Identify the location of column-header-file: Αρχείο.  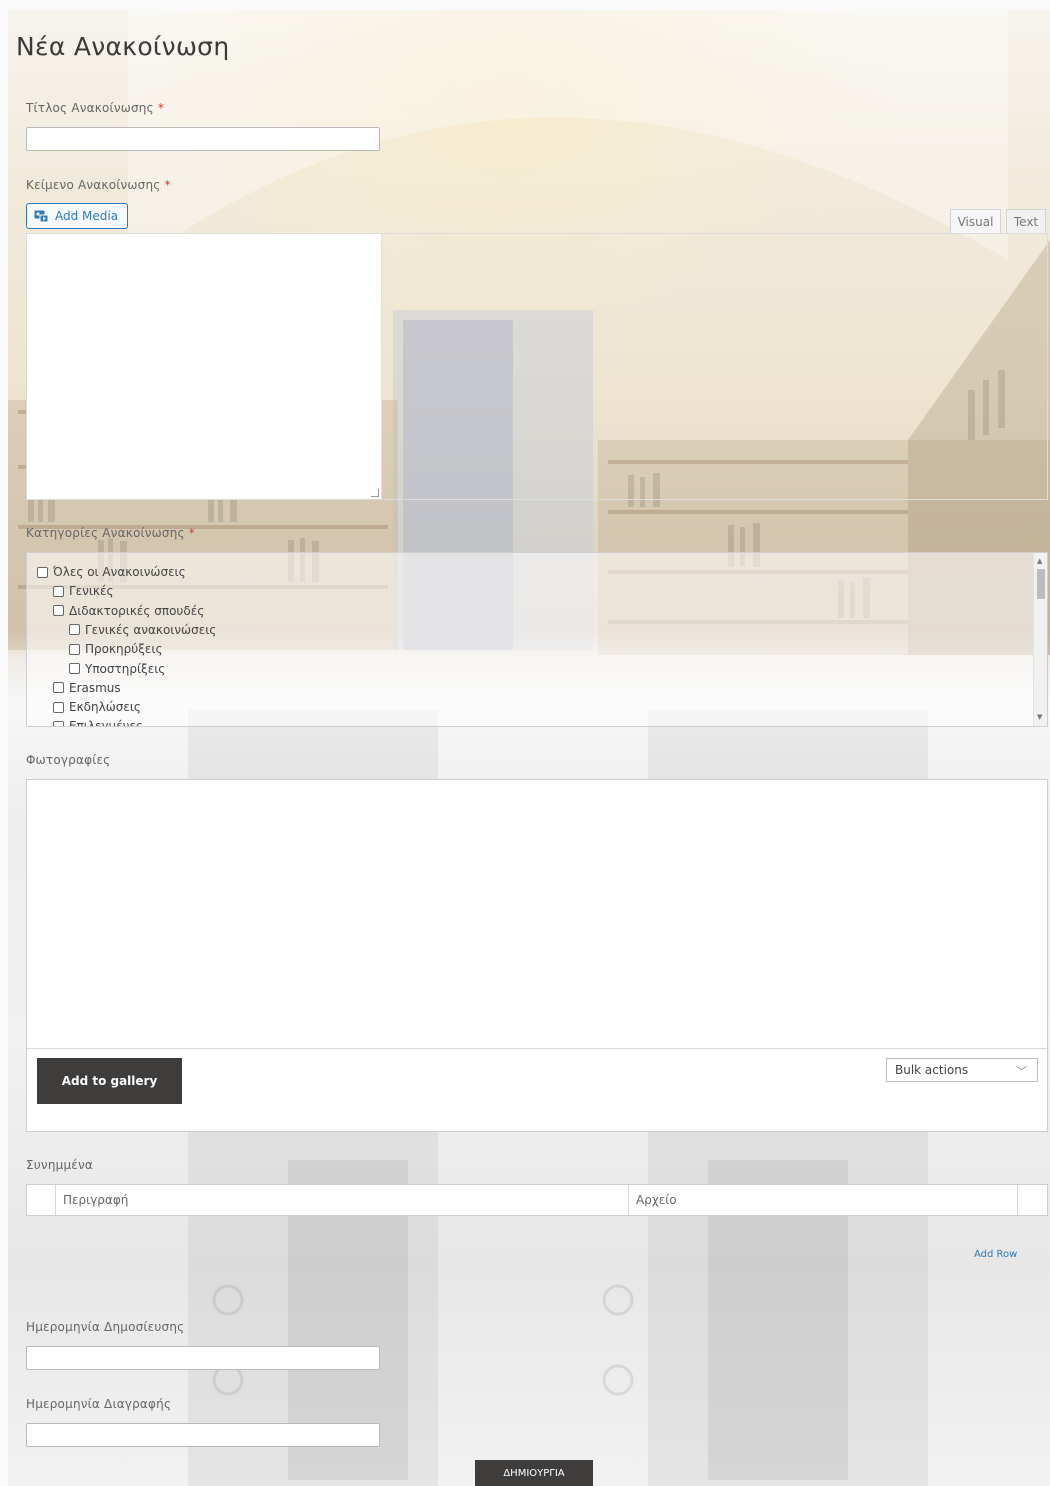
(822, 1200).